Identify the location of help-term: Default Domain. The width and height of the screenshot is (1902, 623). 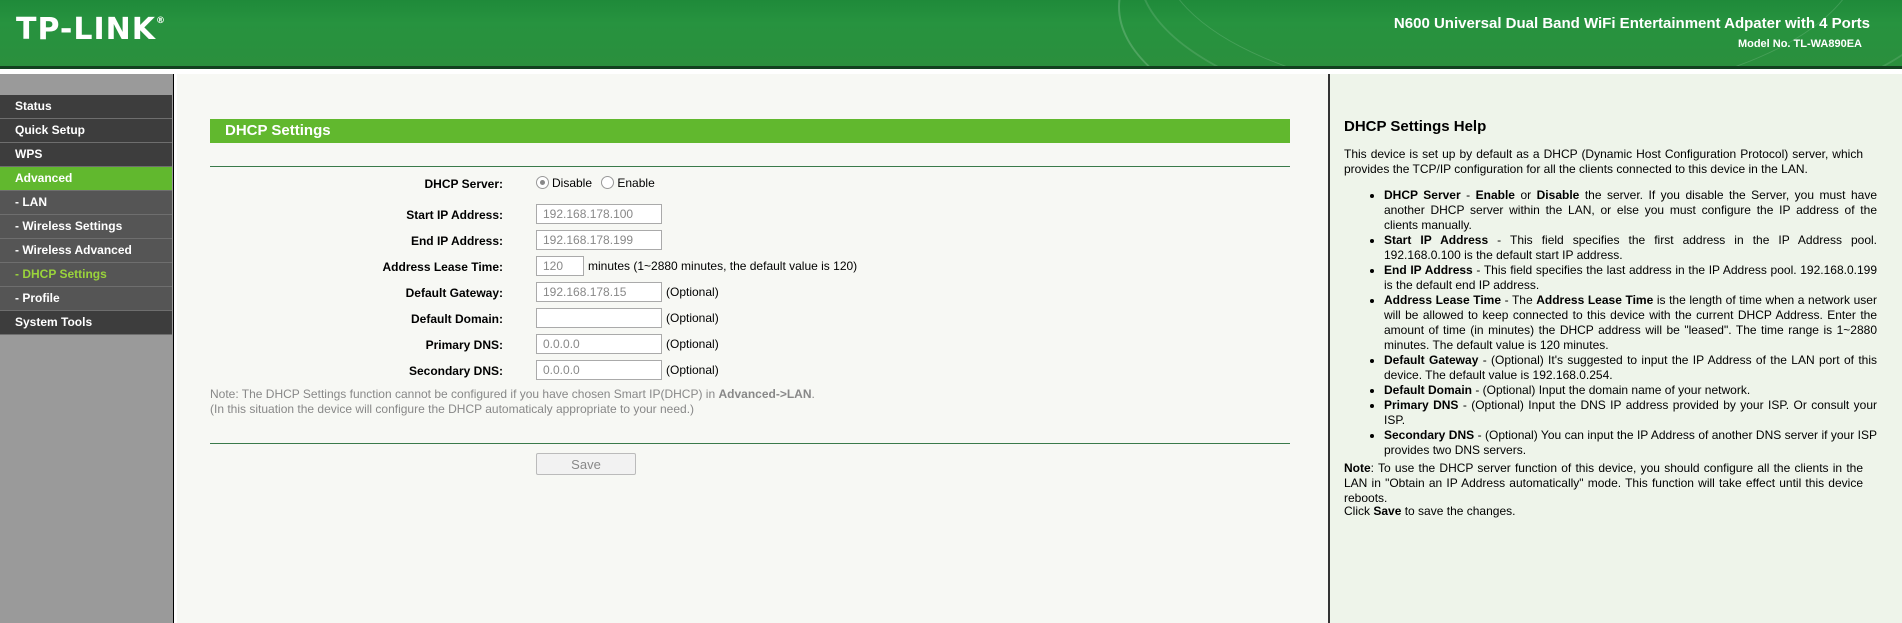
(1428, 390).